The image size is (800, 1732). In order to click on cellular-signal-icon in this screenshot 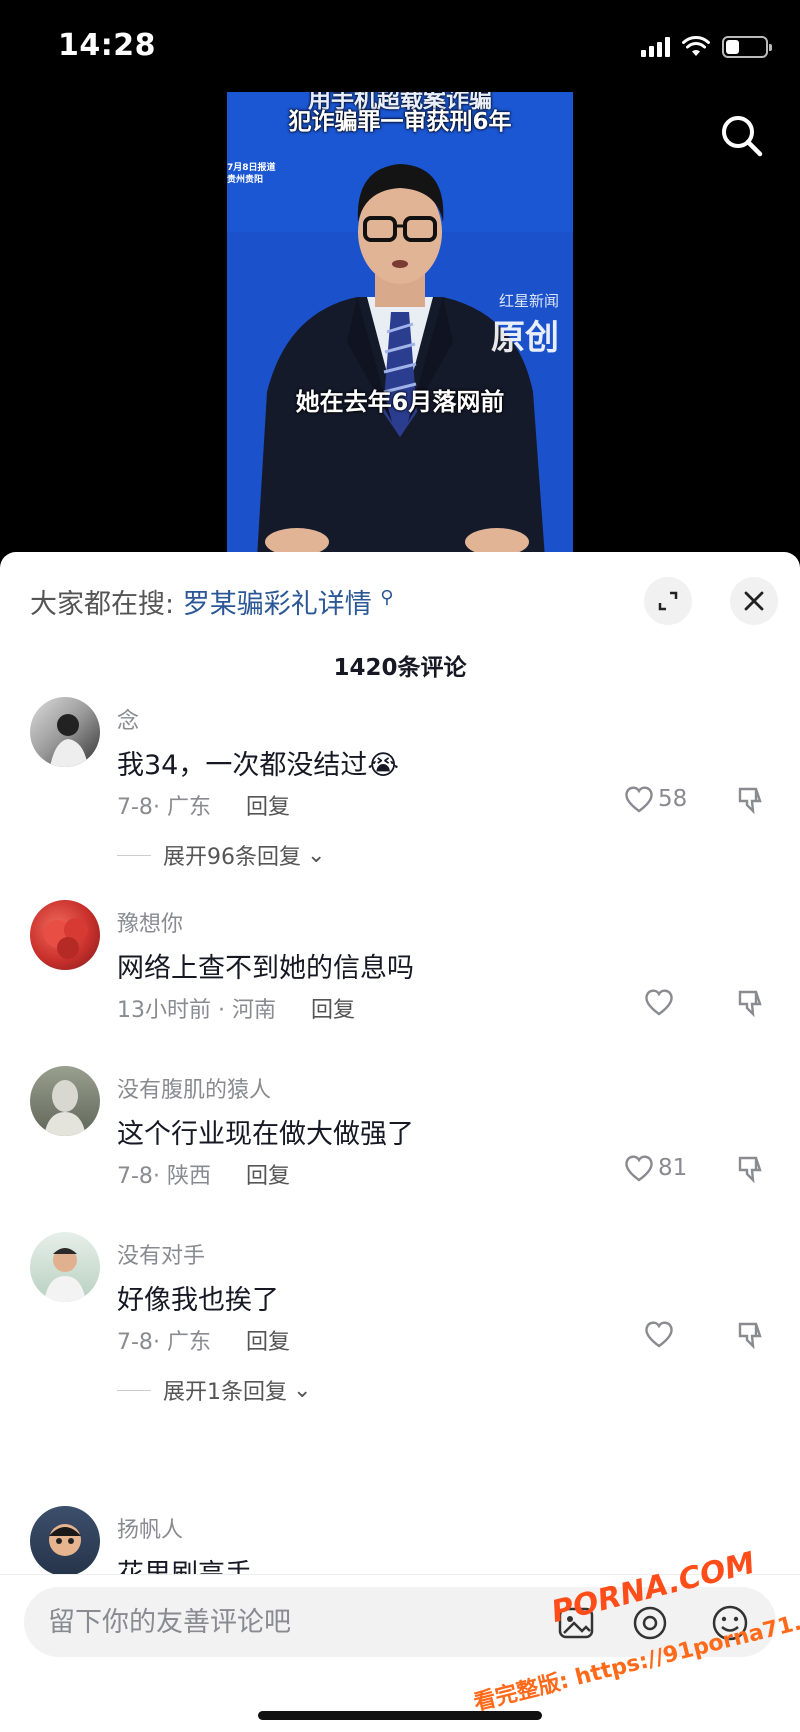, I will do `click(655, 47)`.